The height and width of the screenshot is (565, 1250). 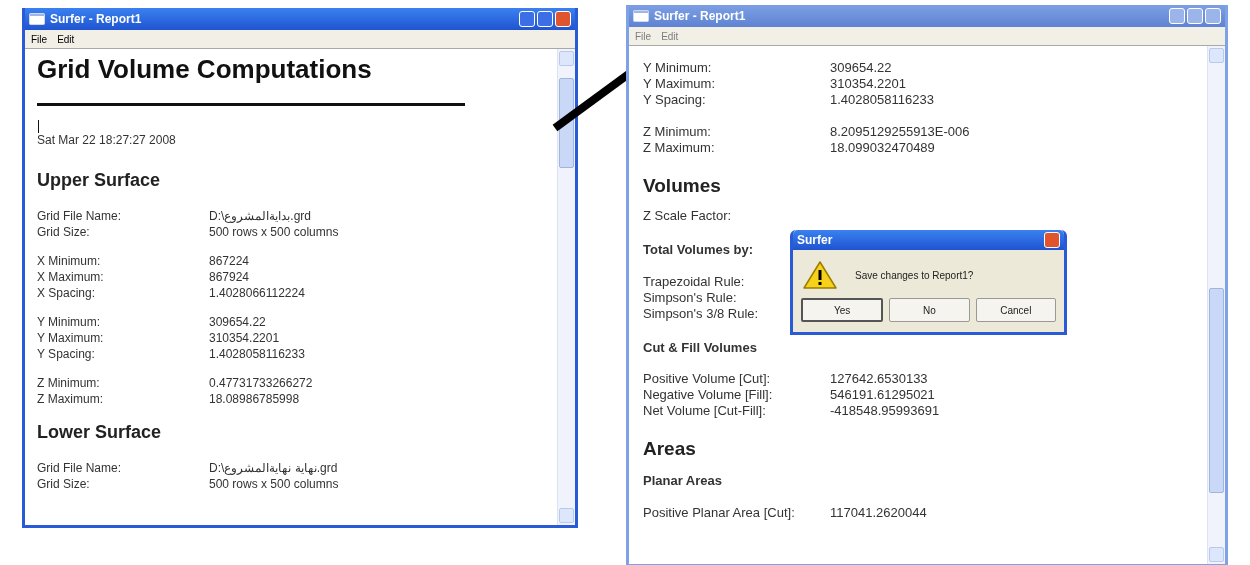 I want to click on field-value: 18.08986785998, so click(x=254, y=399).